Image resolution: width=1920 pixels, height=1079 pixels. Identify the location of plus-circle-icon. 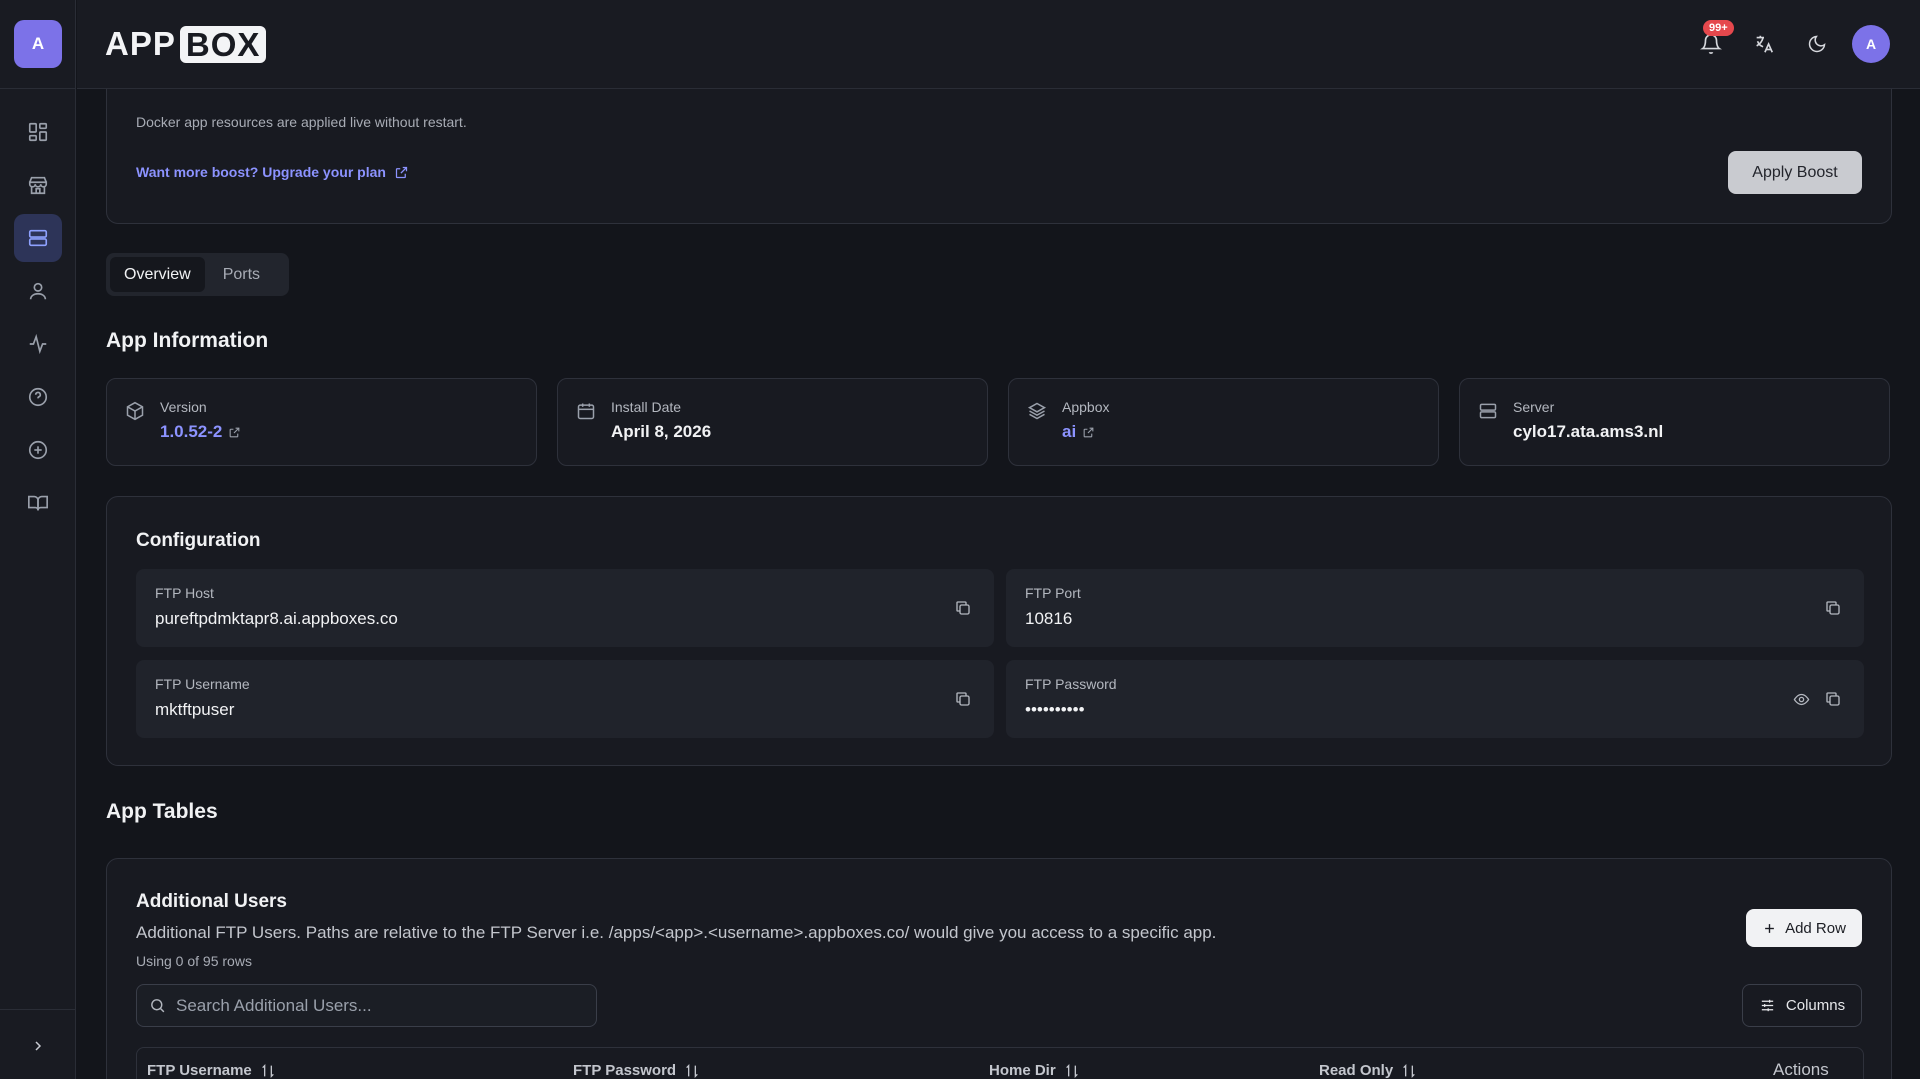
(38, 450).